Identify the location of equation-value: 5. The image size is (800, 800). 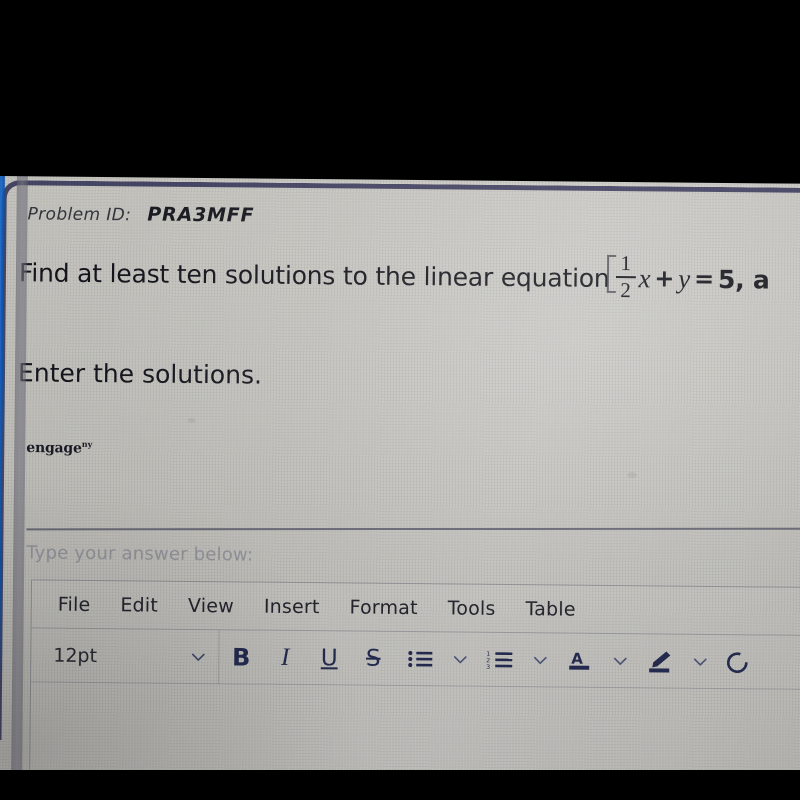
(726, 279).